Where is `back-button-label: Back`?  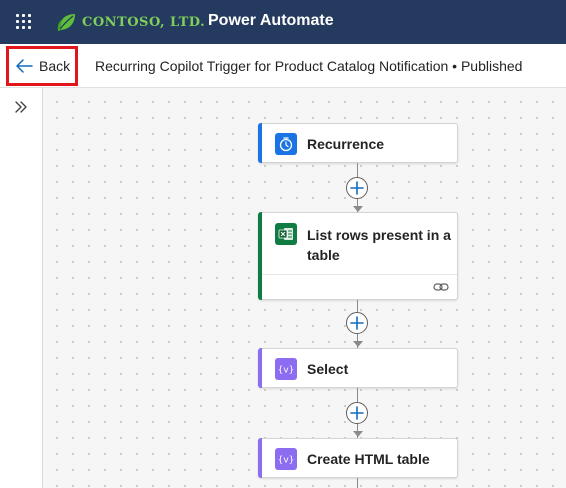 back-button-label: Back is located at coordinates (55, 66).